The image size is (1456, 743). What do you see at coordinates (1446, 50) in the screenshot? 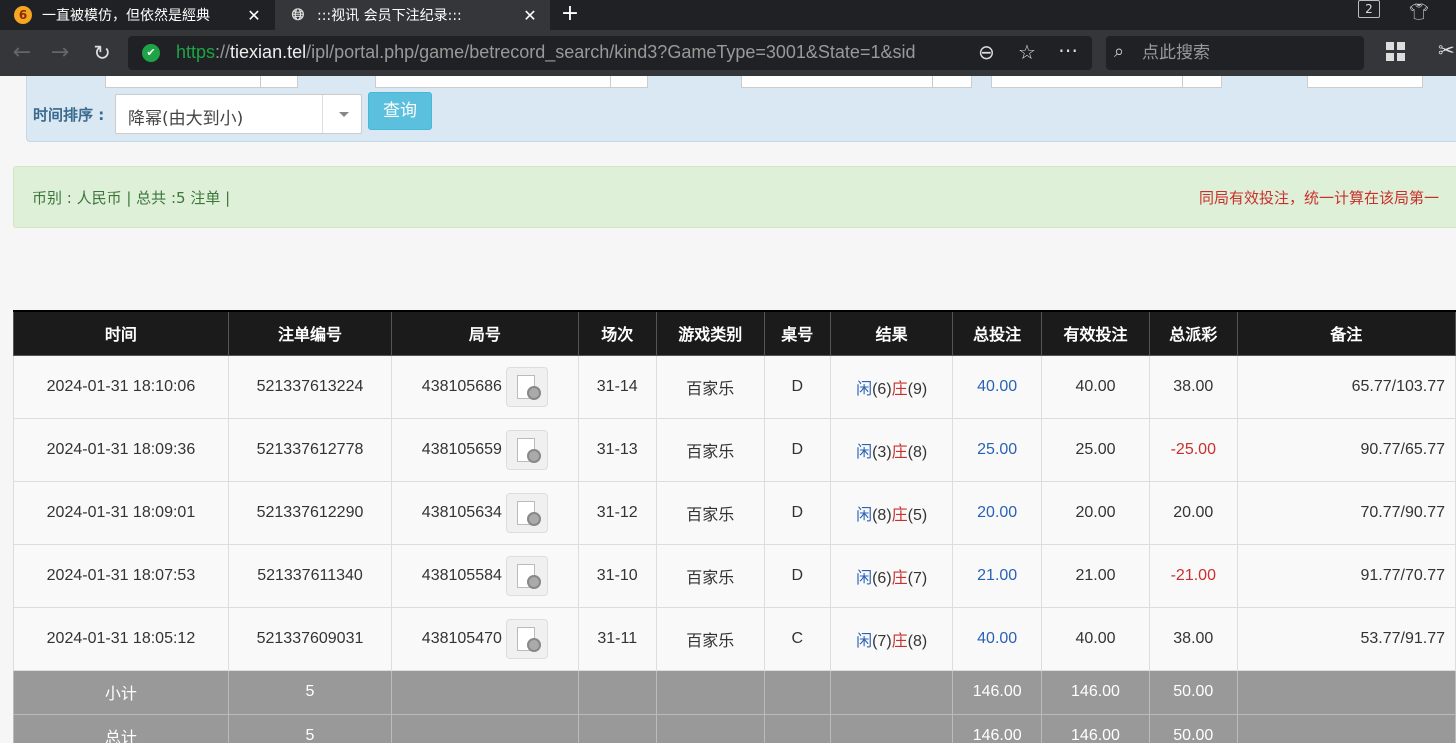
I see `scissors-icon: ✂` at bounding box center [1446, 50].